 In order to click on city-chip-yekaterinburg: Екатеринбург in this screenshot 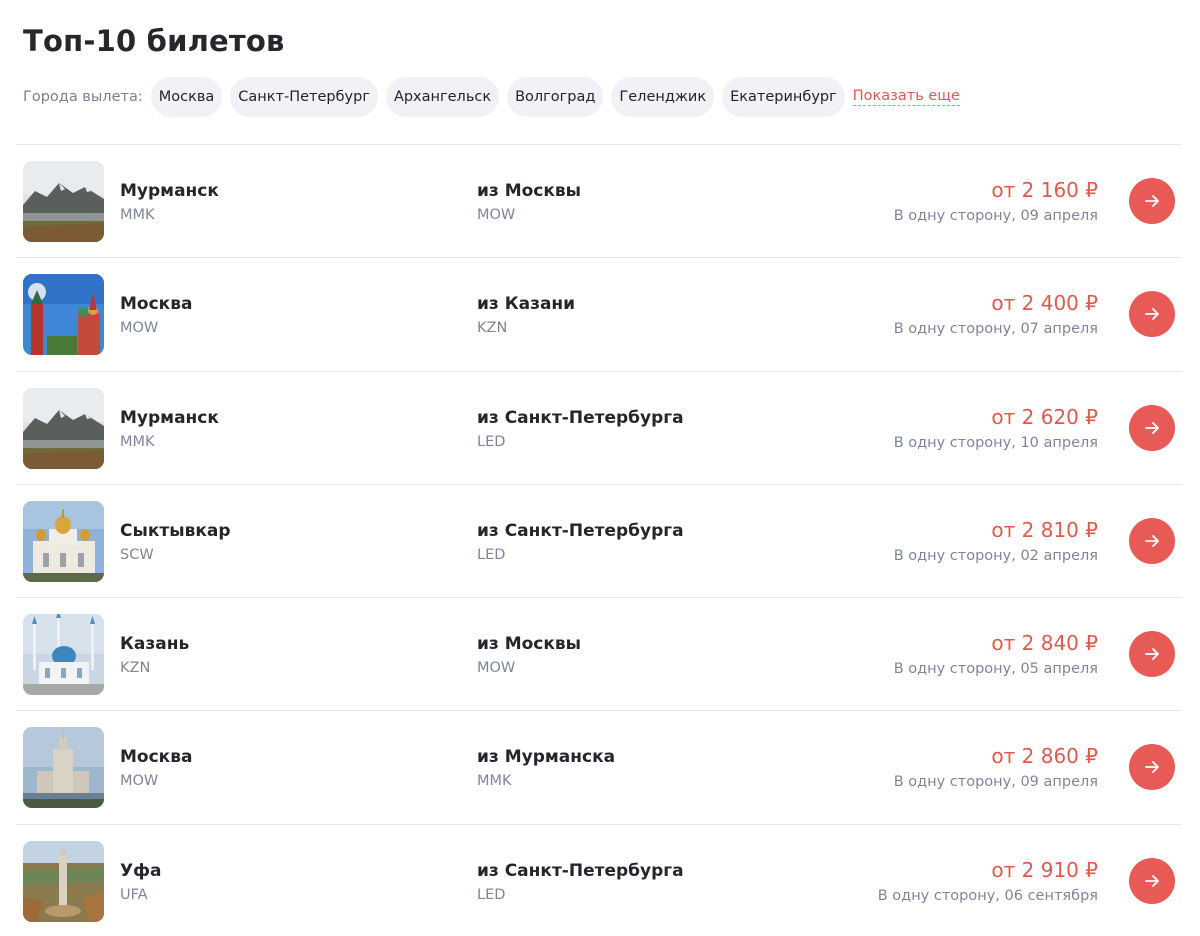, I will do `click(783, 97)`.